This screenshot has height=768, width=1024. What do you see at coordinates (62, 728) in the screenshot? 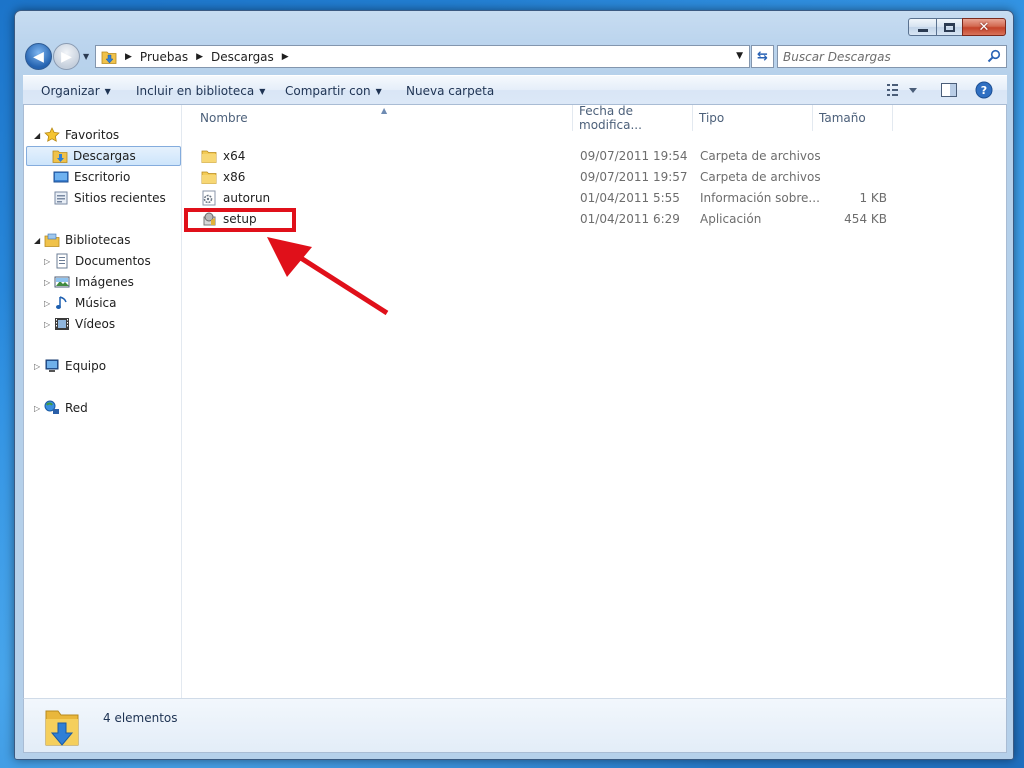
I see `downloads-folder-large-icon` at bounding box center [62, 728].